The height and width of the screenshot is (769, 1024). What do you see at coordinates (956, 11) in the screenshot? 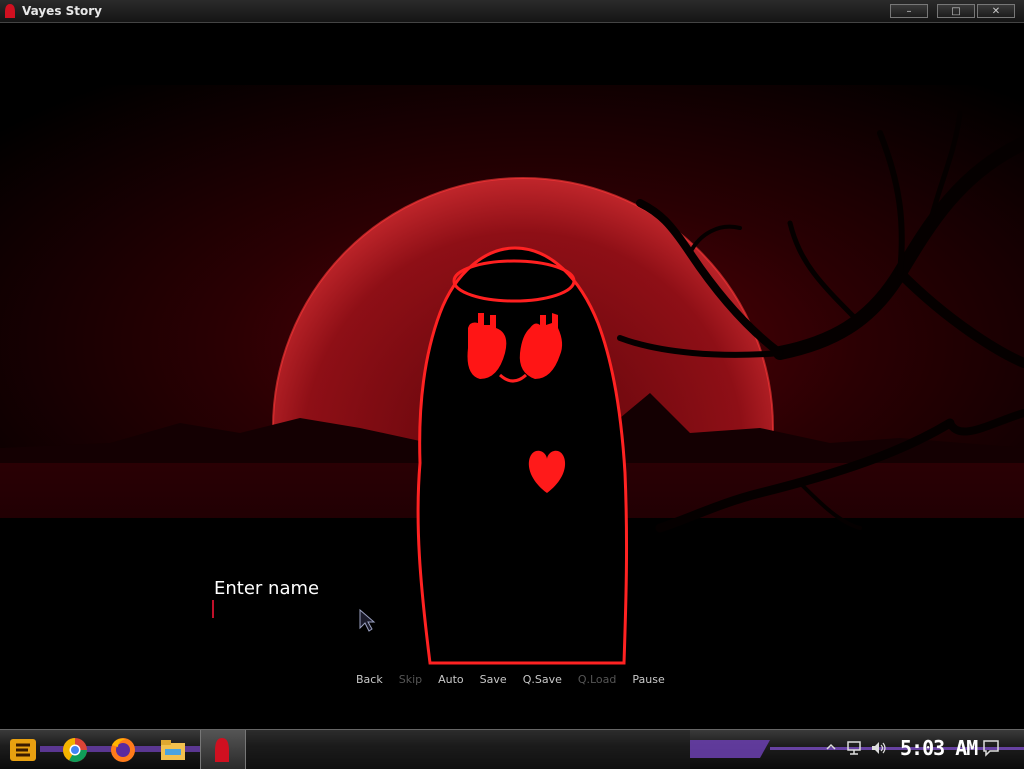
I see `maximize-button: □` at bounding box center [956, 11].